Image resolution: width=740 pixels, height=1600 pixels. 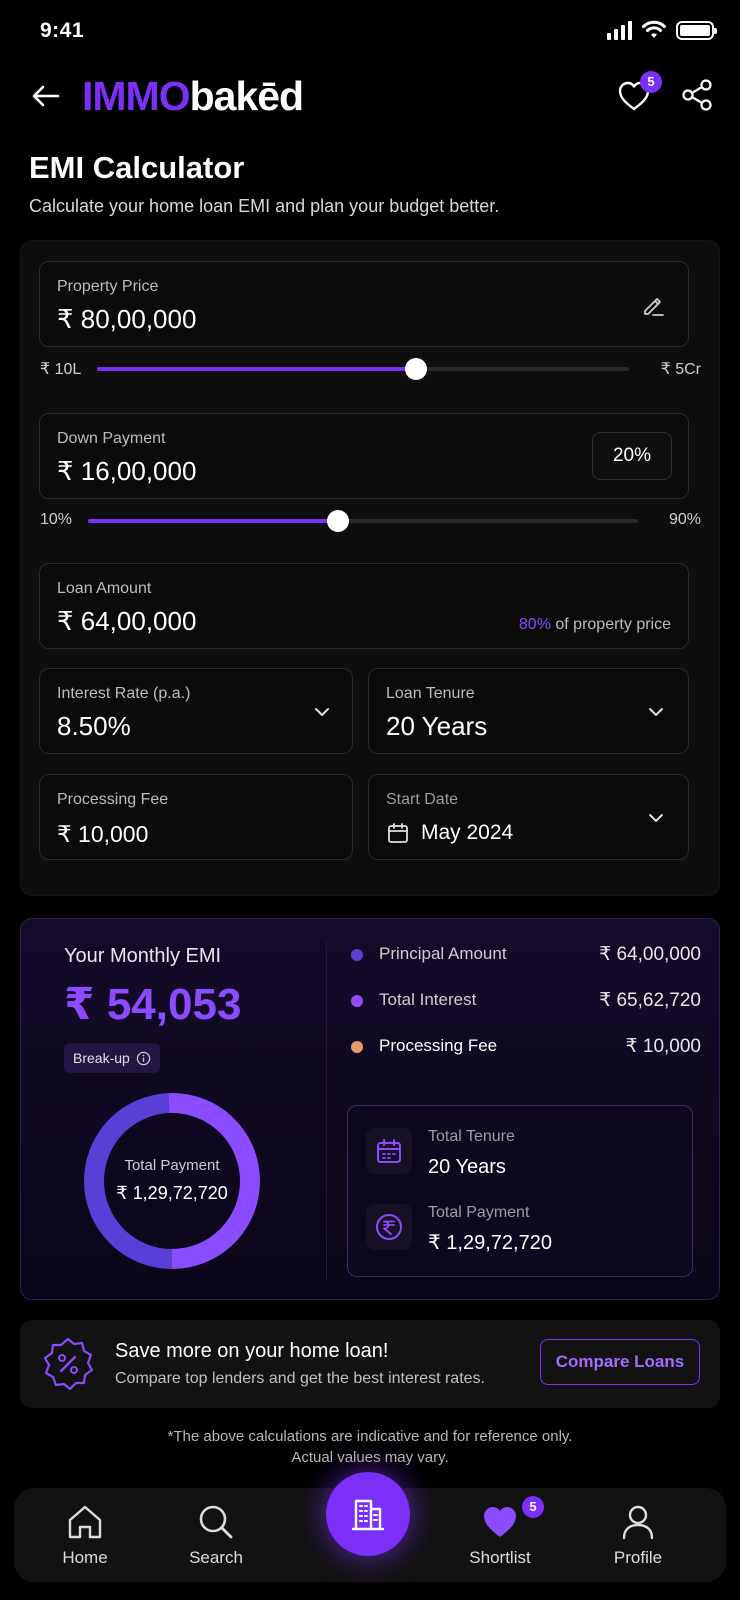 I want to click on breakup-label: Break-up, so click(x=101, y=1058).